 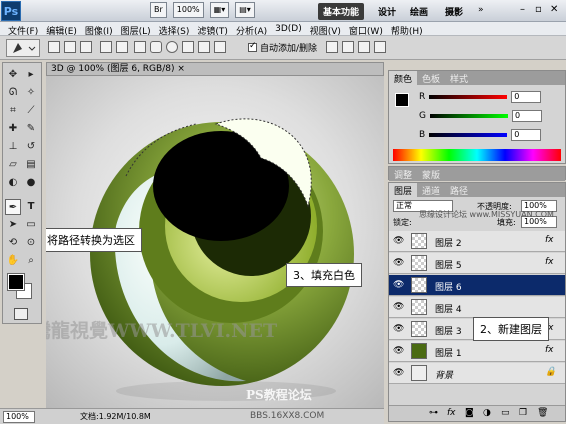 What do you see at coordinates (487, 413) in the screenshot?
I see `adjustment-layer-icon: ◑` at bounding box center [487, 413].